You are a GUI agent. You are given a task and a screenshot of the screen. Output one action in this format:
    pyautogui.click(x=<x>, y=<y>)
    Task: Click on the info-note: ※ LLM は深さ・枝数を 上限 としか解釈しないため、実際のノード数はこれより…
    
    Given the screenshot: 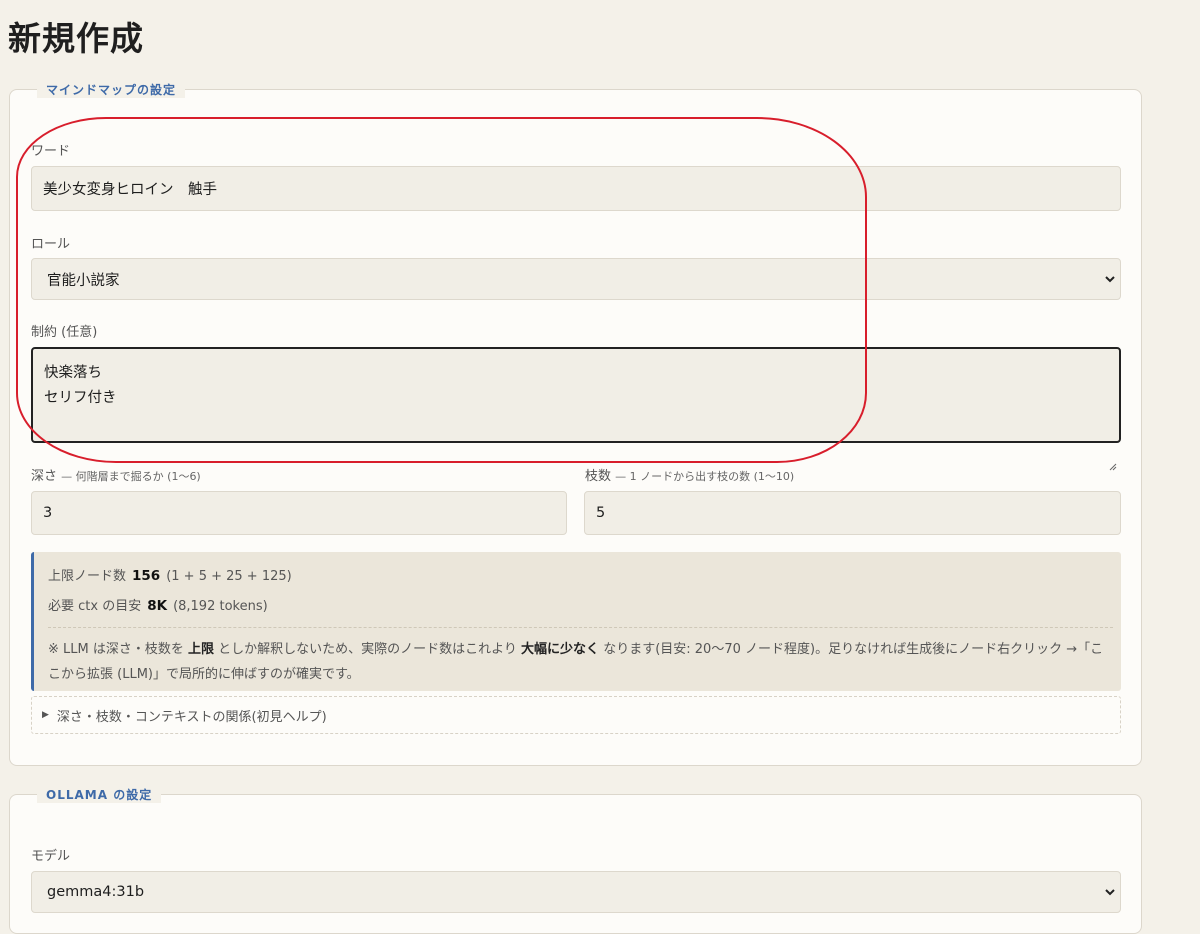 What is the action you would take?
    pyautogui.click(x=576, y=662)
    